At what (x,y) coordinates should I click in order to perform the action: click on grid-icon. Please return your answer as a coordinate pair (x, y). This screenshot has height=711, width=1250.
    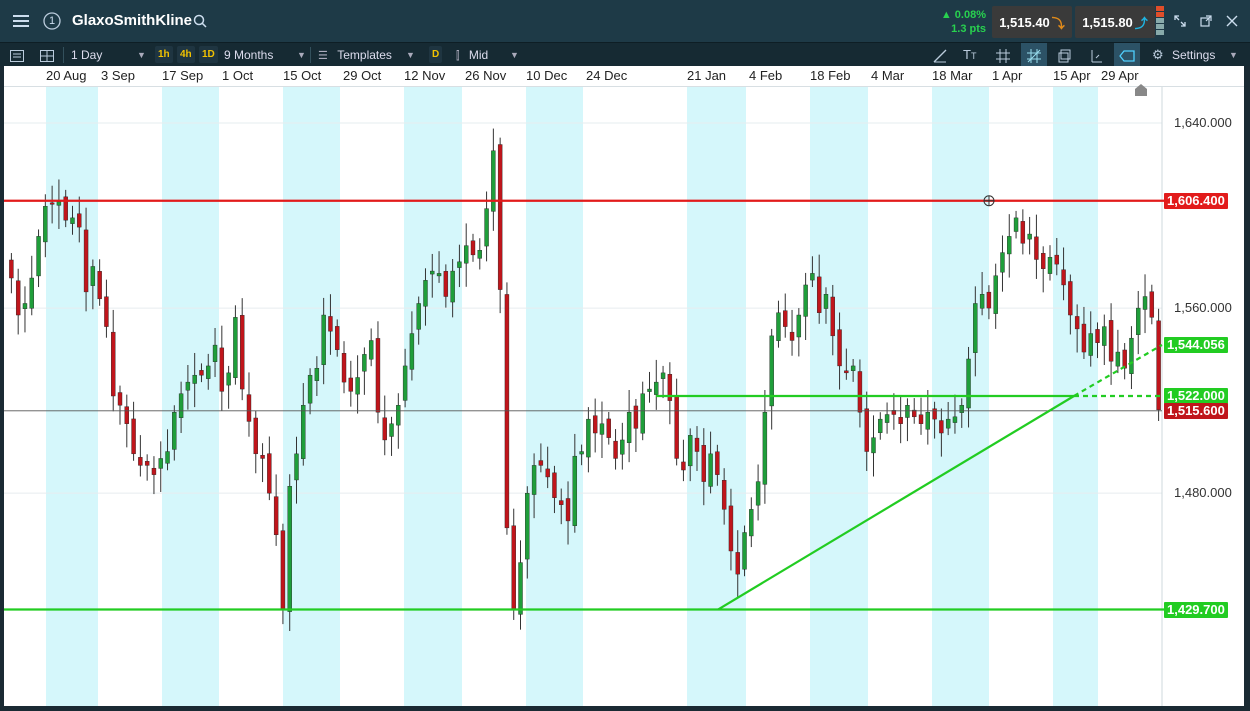
    Looking at the image, I should click on (1003, 55).